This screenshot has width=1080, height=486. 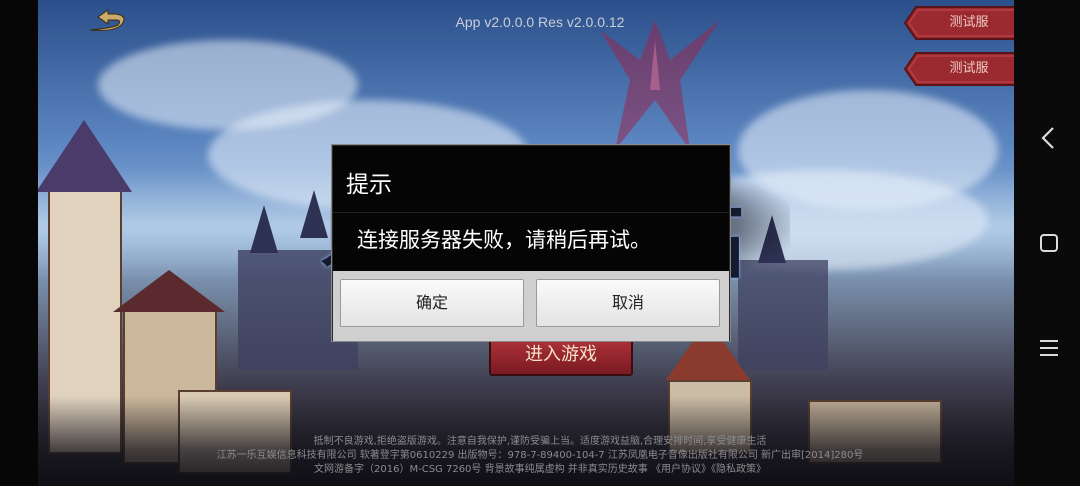 I want to click on character-silhouette, so click(x=660, y=85).